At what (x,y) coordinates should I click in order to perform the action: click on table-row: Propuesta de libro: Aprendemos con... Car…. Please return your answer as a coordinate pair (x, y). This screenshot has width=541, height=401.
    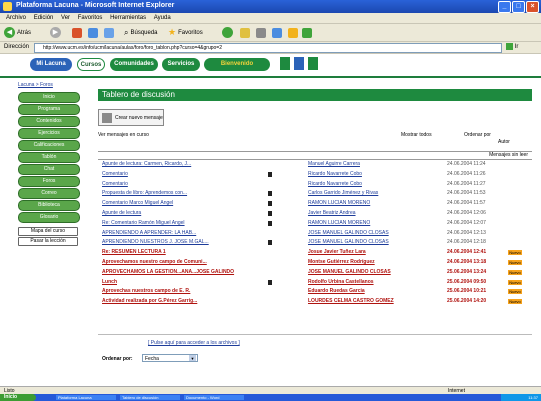
    Looking at the image, I should click on (315, 193).